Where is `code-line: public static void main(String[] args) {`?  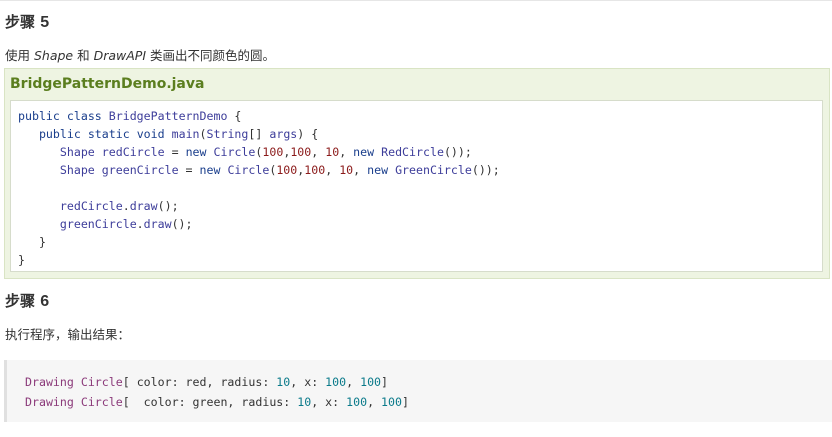 code-line: public static void main(String[] args) { is located at coordinates (178, 134).